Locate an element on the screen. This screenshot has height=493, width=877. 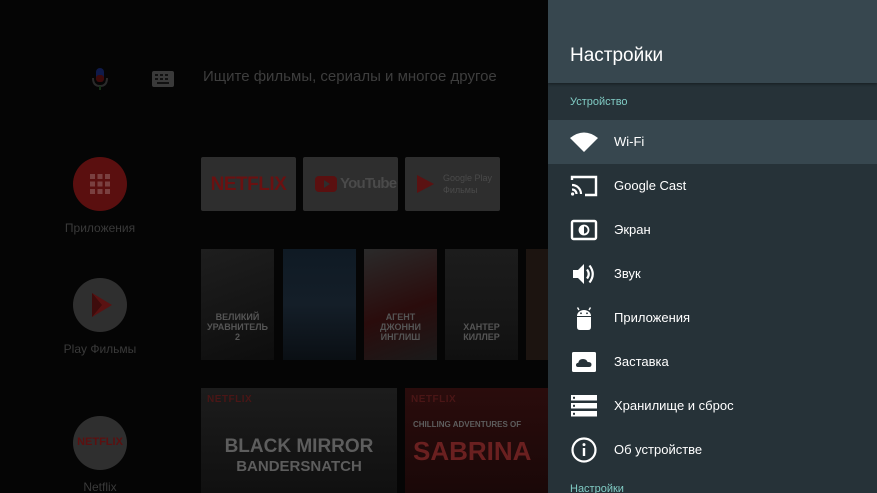
keyboard-icon is located at coordinates (163, 79).